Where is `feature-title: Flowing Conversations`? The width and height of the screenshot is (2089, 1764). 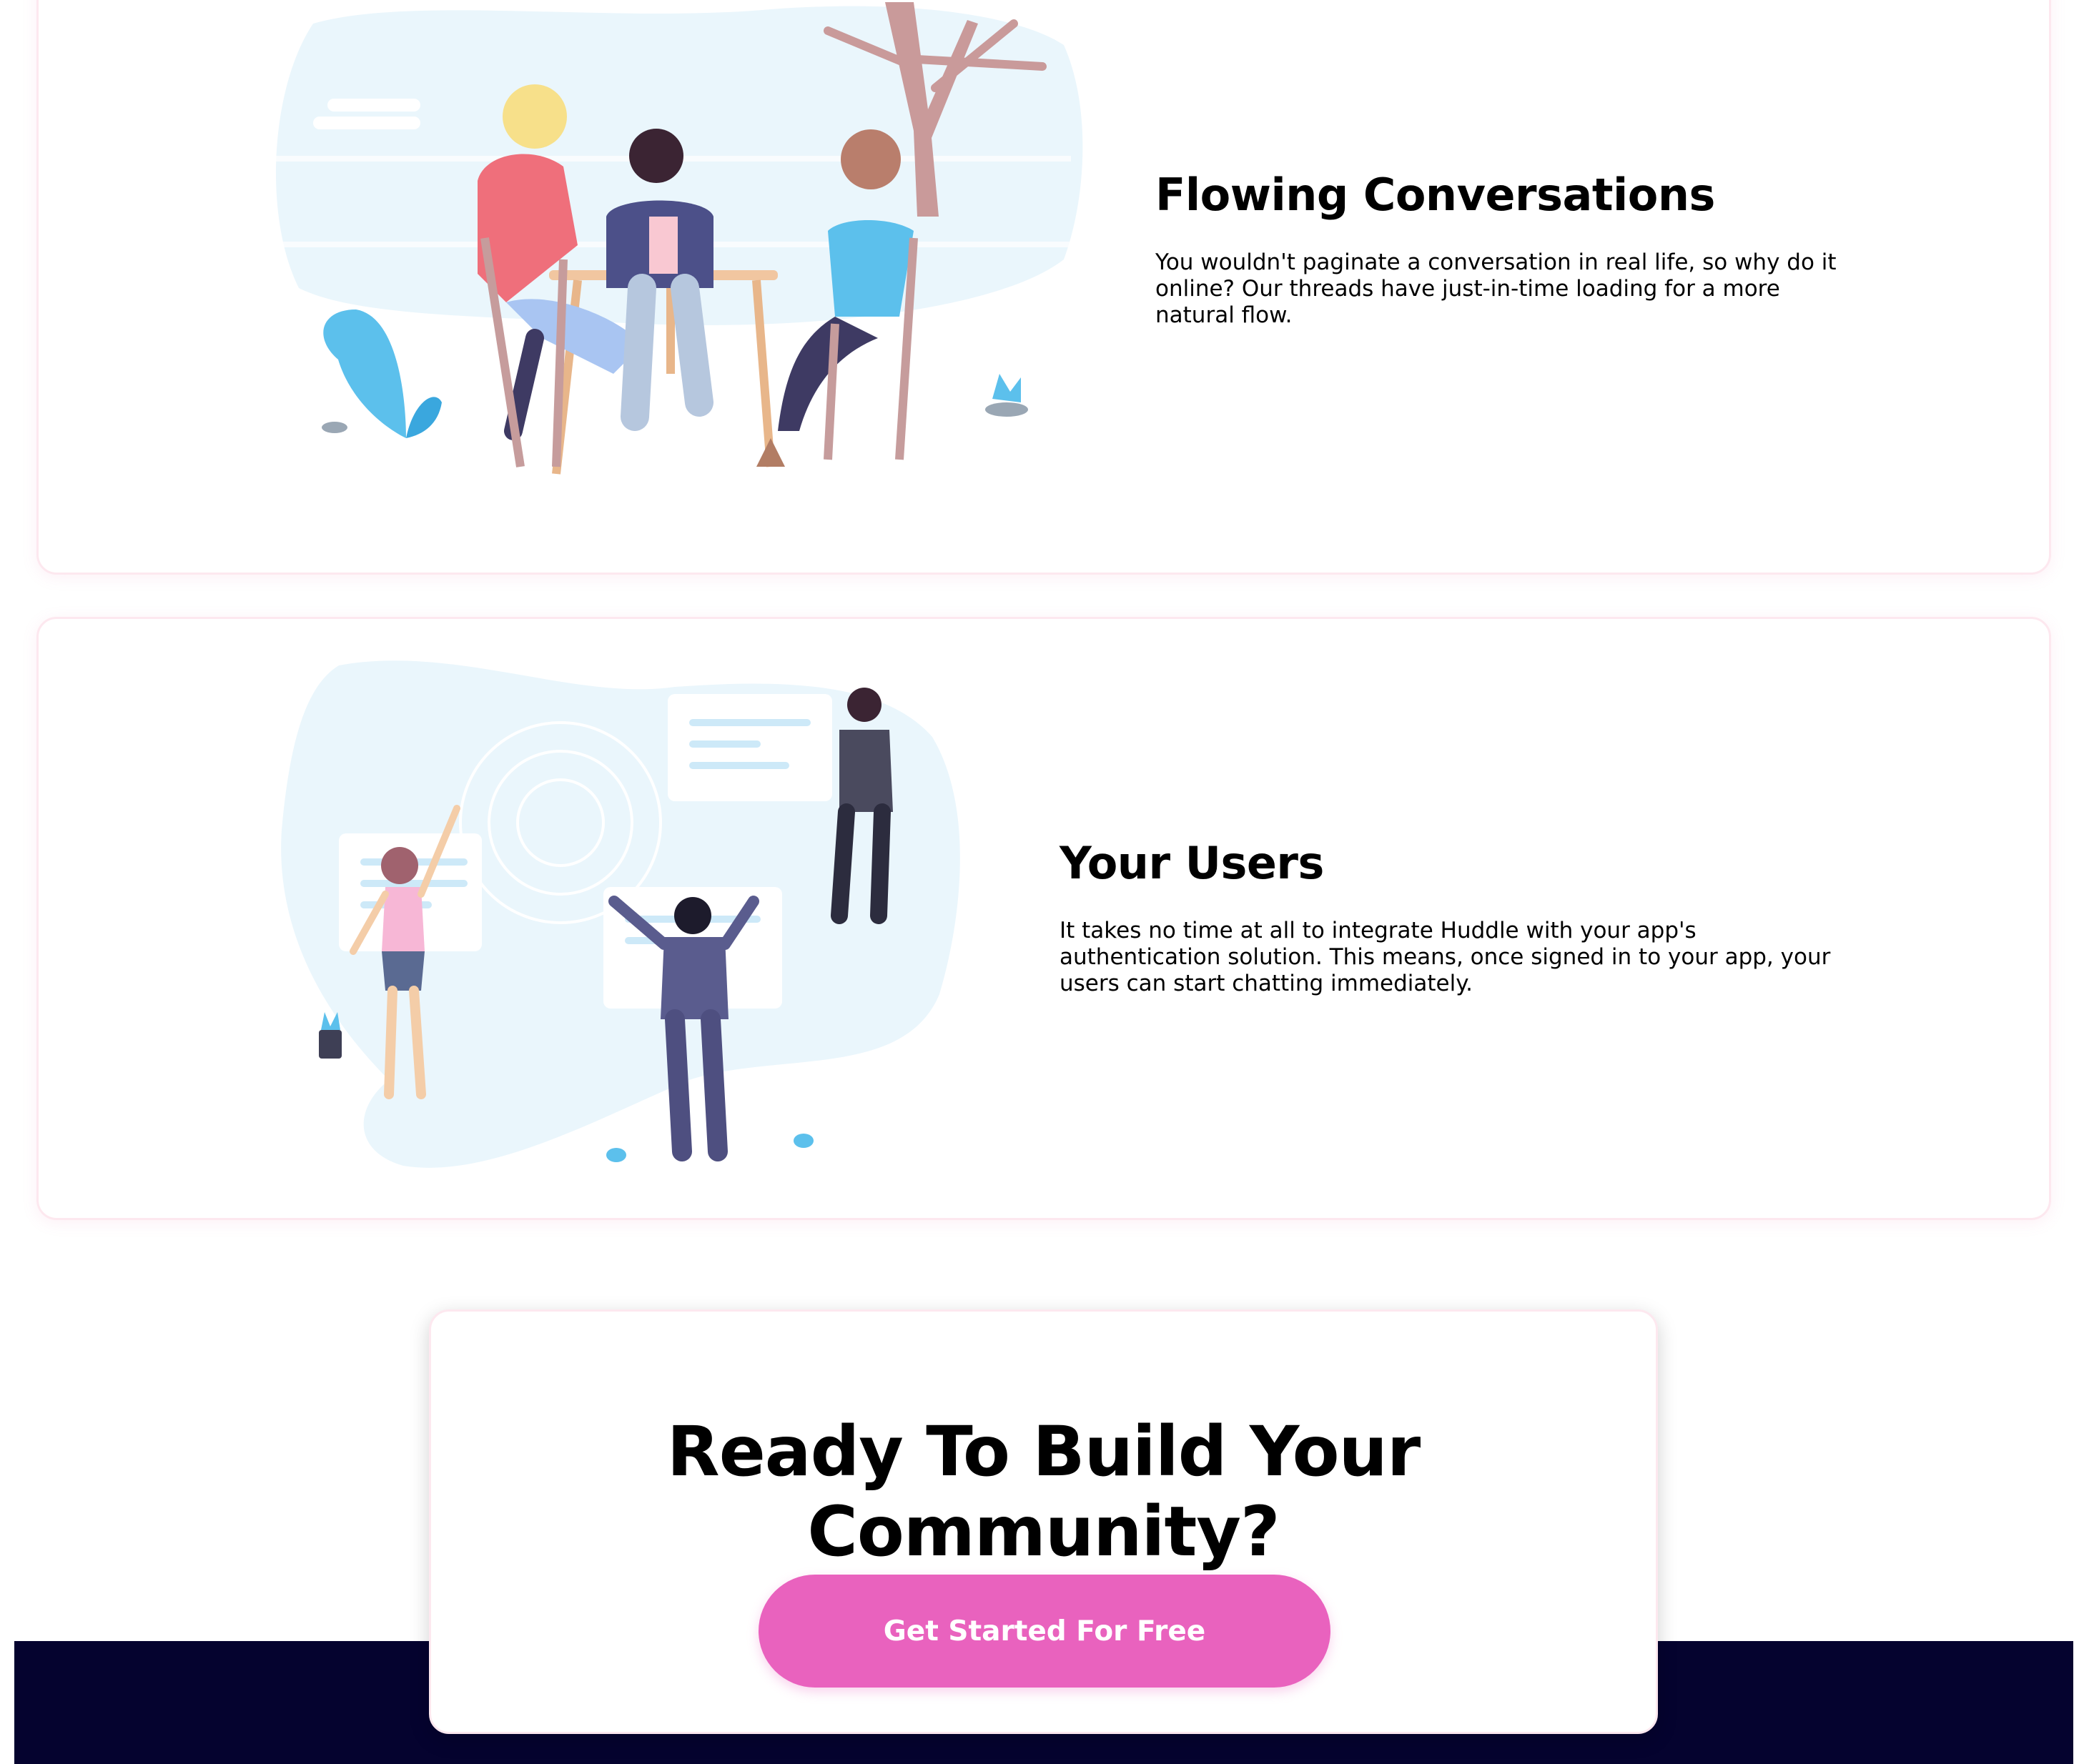 feature-title: Flowing Conversations is located at coordinates (1435, 195).